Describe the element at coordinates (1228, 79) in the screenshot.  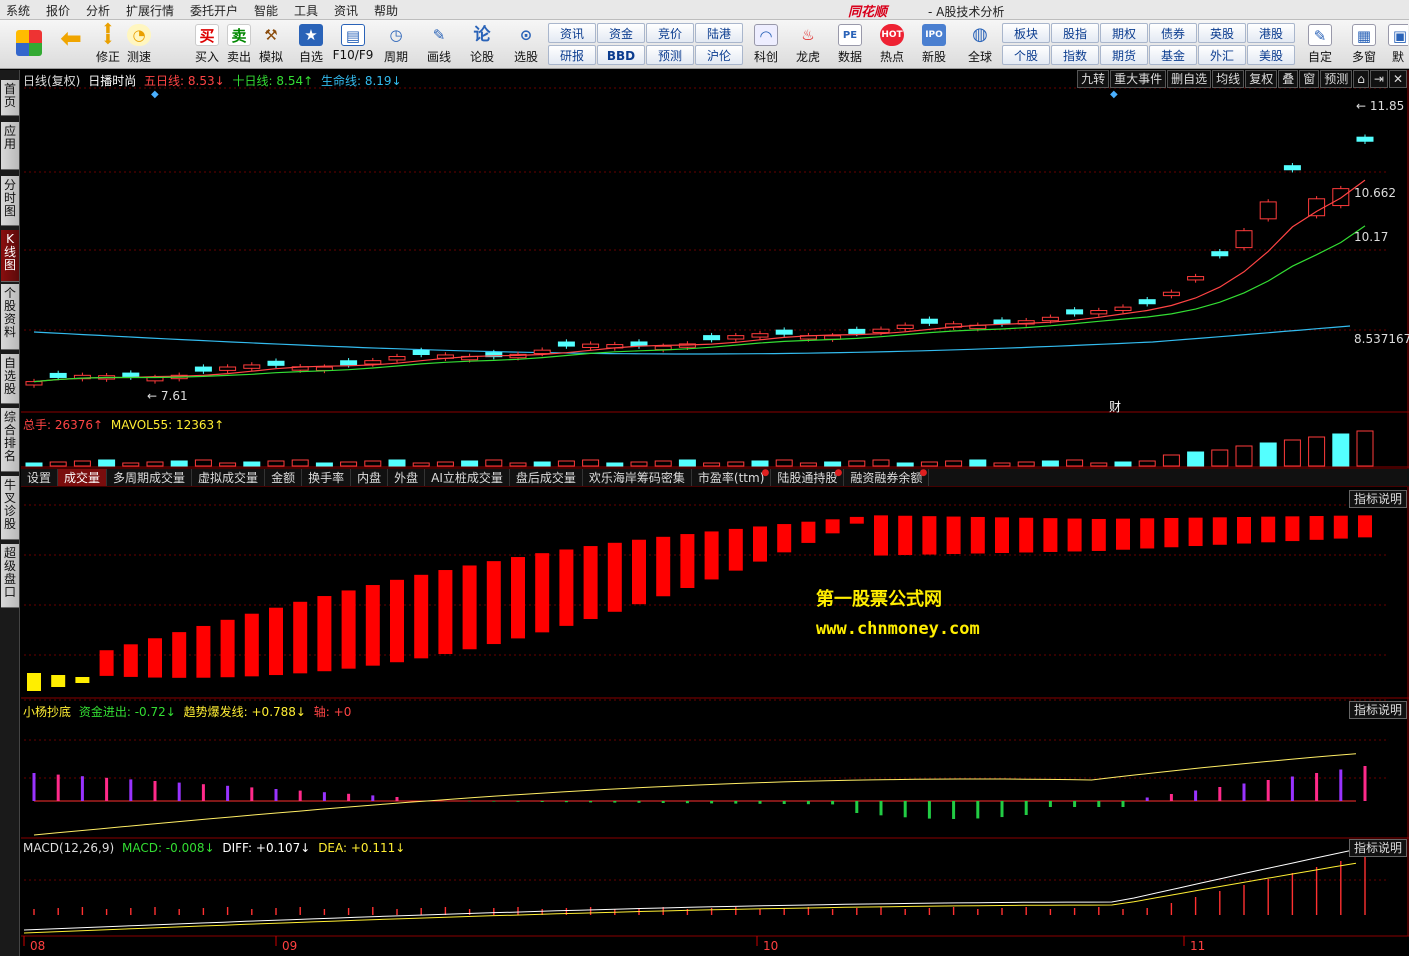
I see `tab-moving-average: 均线` at that location.